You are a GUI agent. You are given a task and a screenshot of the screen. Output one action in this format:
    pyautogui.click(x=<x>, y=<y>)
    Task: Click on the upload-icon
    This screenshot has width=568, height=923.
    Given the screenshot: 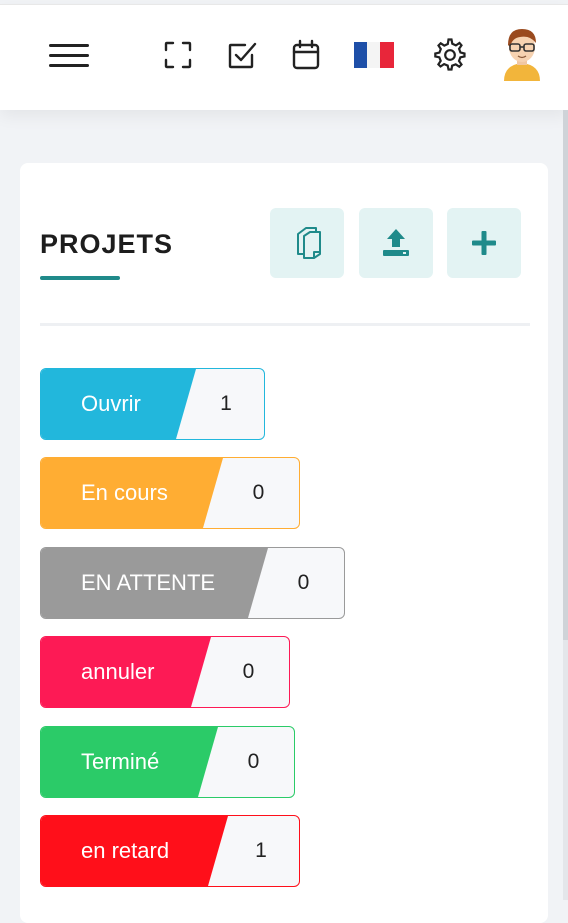 What is the action you would take?
    pyautogui.click(x=396, y=242)
    